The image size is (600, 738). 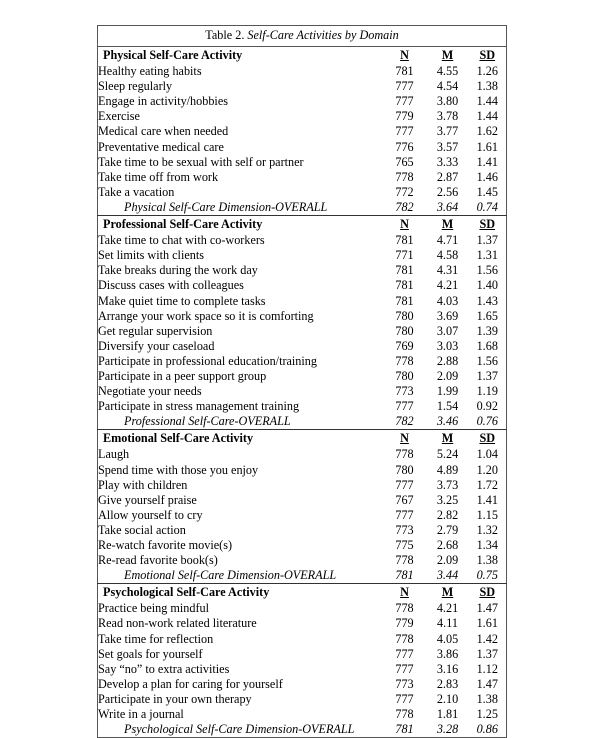 I want to click on value-sd: 0.92, so click(x=487, y=406).